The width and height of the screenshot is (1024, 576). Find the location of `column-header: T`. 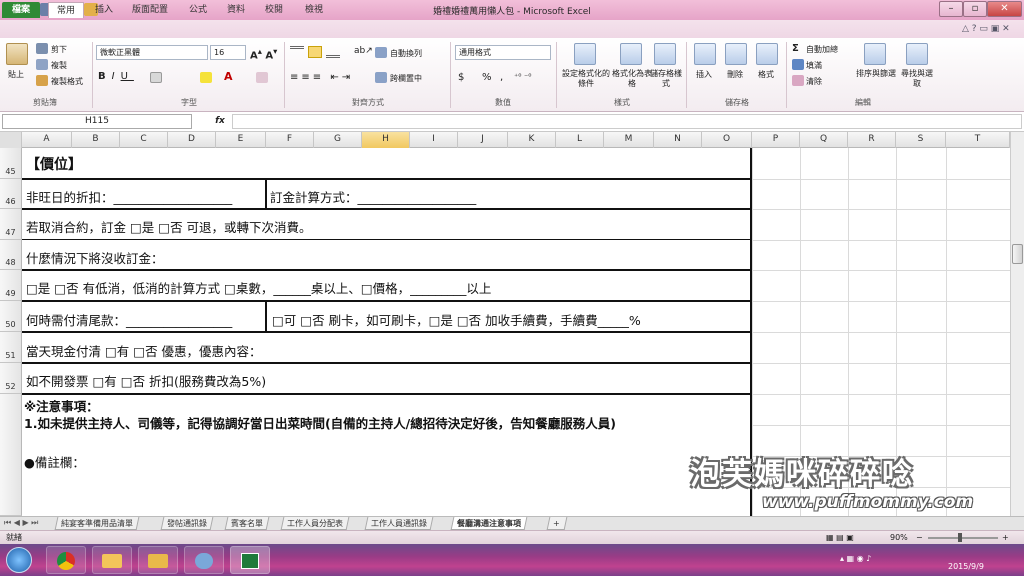

column-header: T is located at coordinates (978, 140).